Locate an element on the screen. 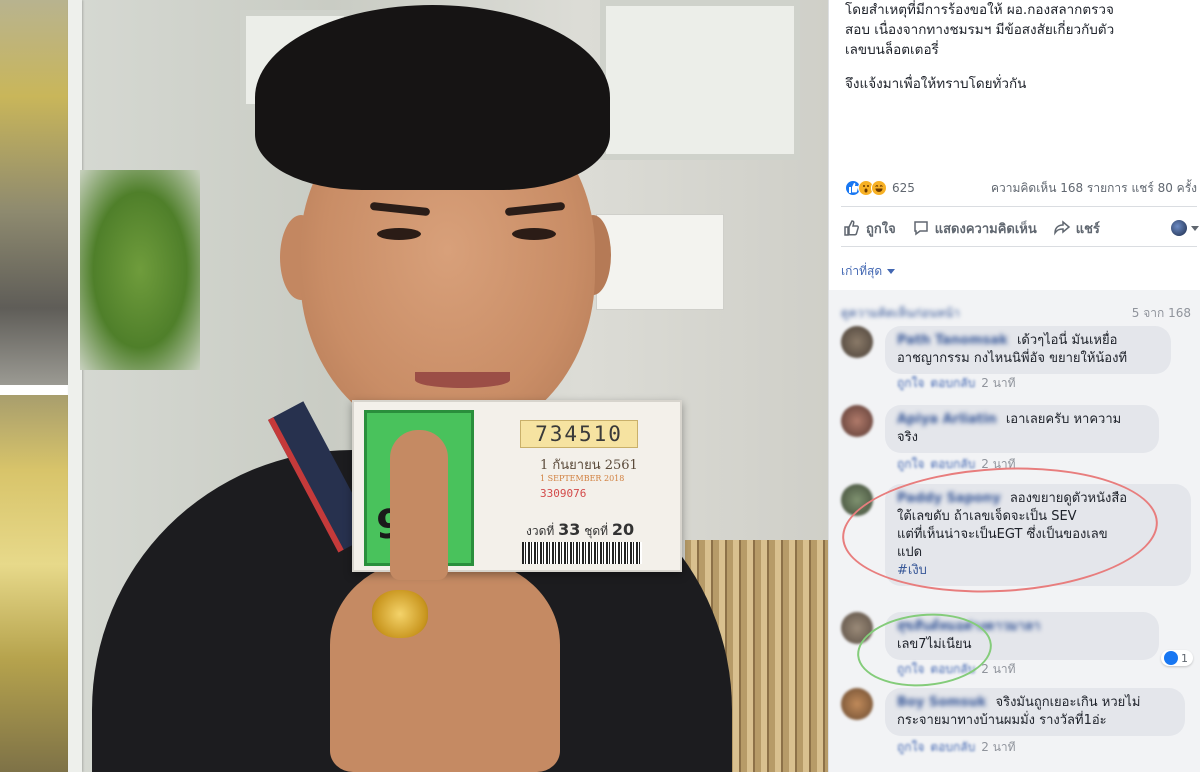  share-button: แชร์ is located at coordinates (1076, 228).